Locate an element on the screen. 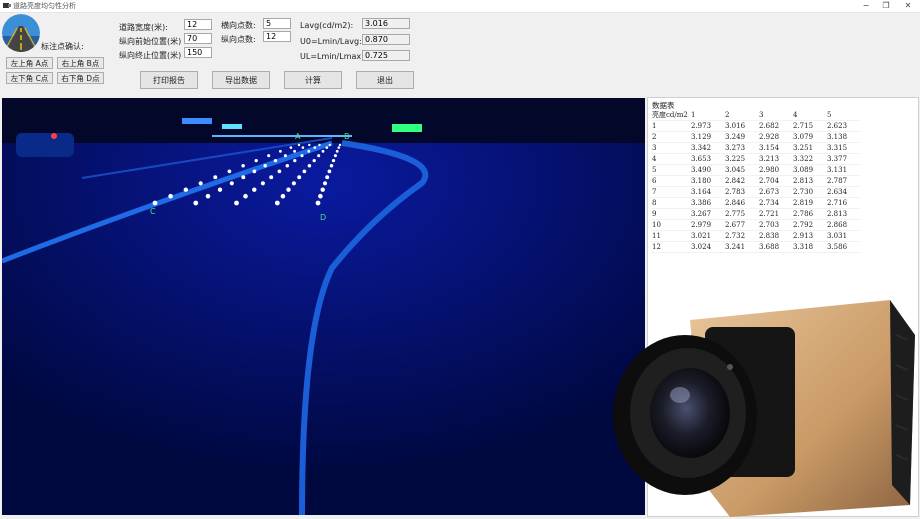  table-cell: 2.979 is located at coordinates (707, 225).